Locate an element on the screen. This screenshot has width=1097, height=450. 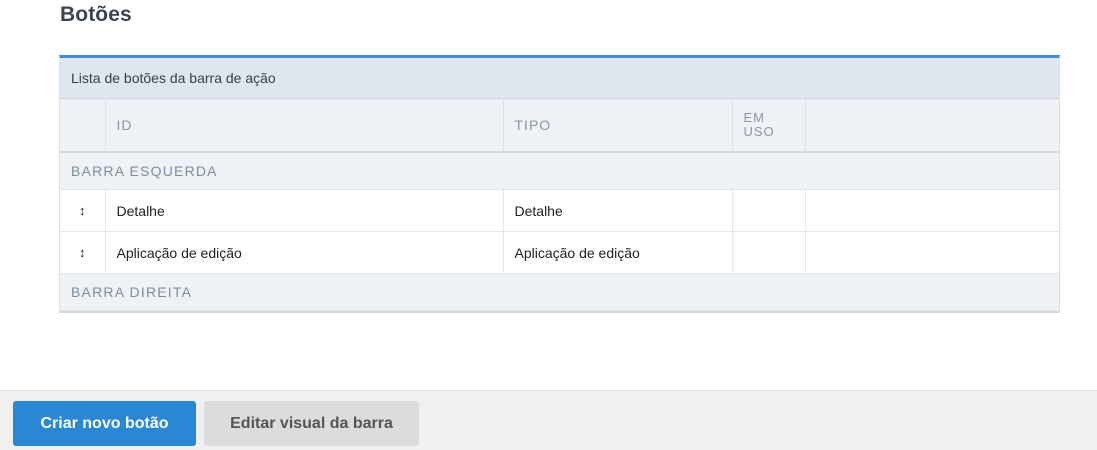
edit-bar-visual-button: Editar visual da barra is located at coordinates (311, 423).